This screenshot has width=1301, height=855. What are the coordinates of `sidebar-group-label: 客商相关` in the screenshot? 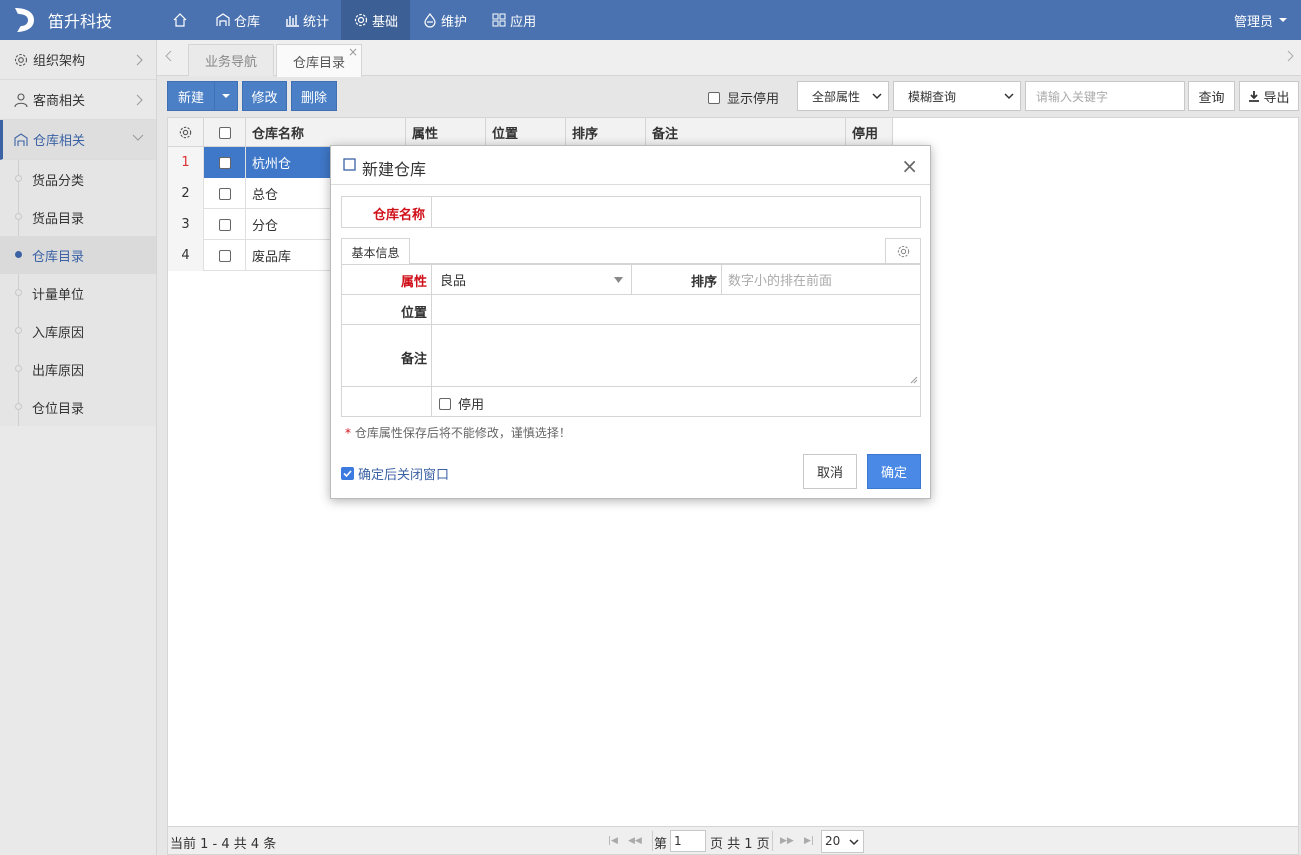 It's located at (59, 101).